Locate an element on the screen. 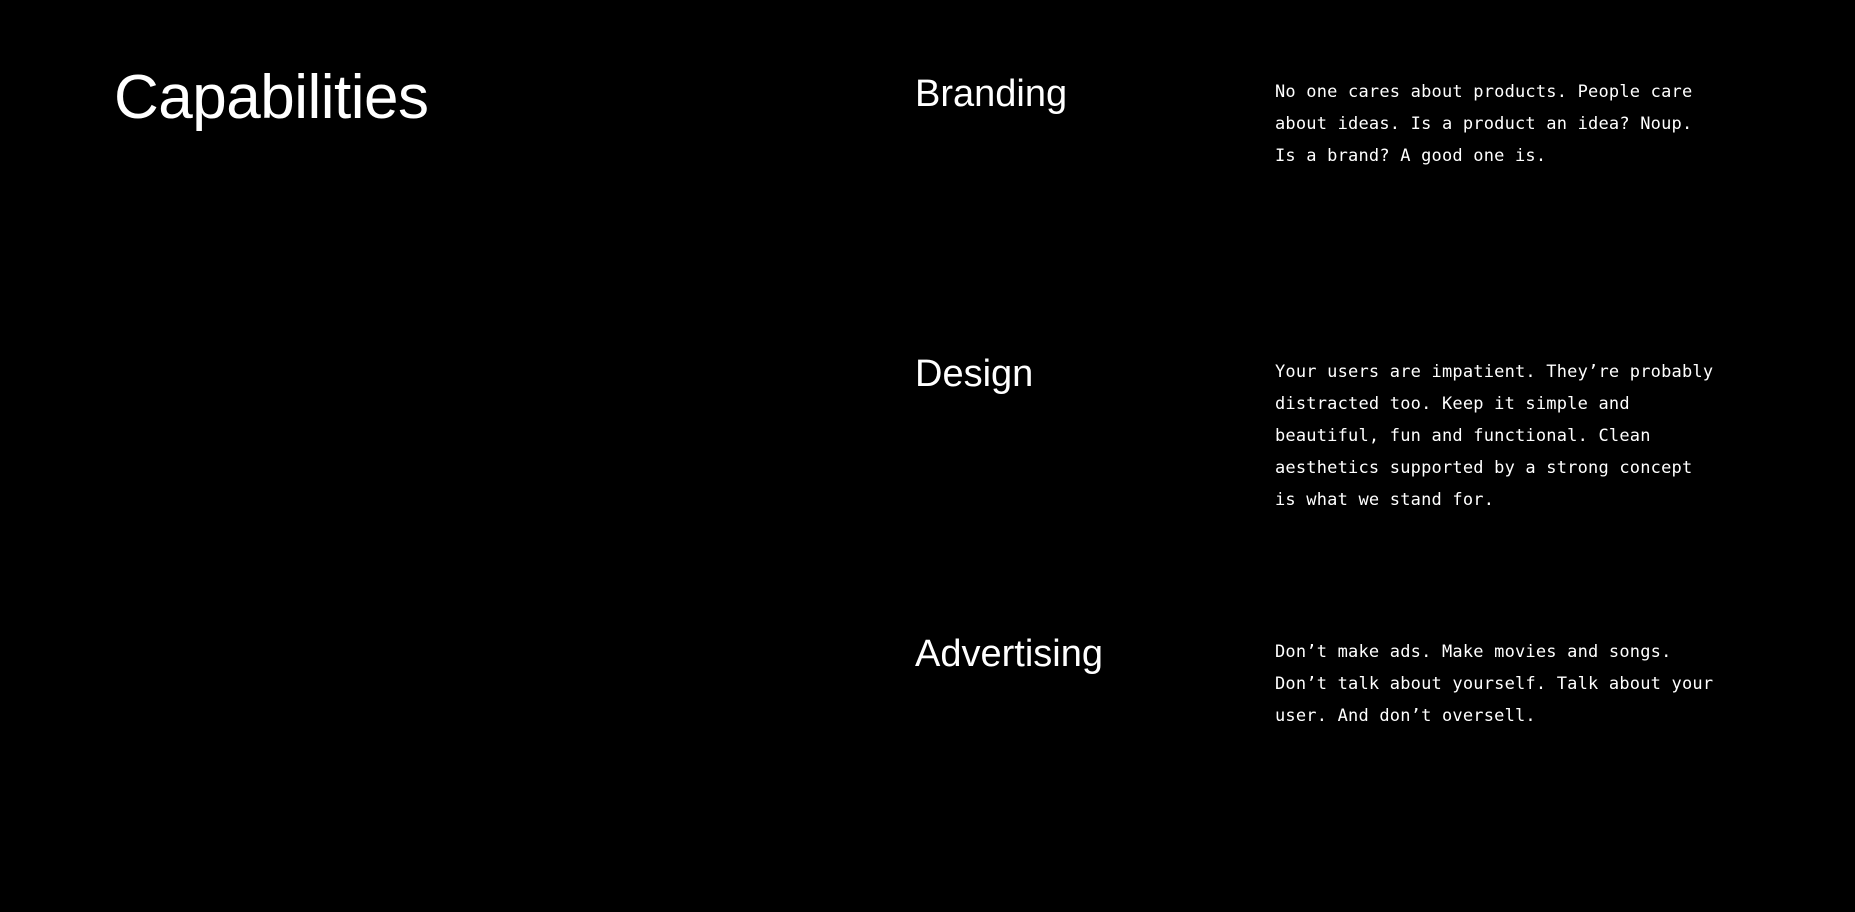  capability-title: Branding is located at coordinates (991, 94).